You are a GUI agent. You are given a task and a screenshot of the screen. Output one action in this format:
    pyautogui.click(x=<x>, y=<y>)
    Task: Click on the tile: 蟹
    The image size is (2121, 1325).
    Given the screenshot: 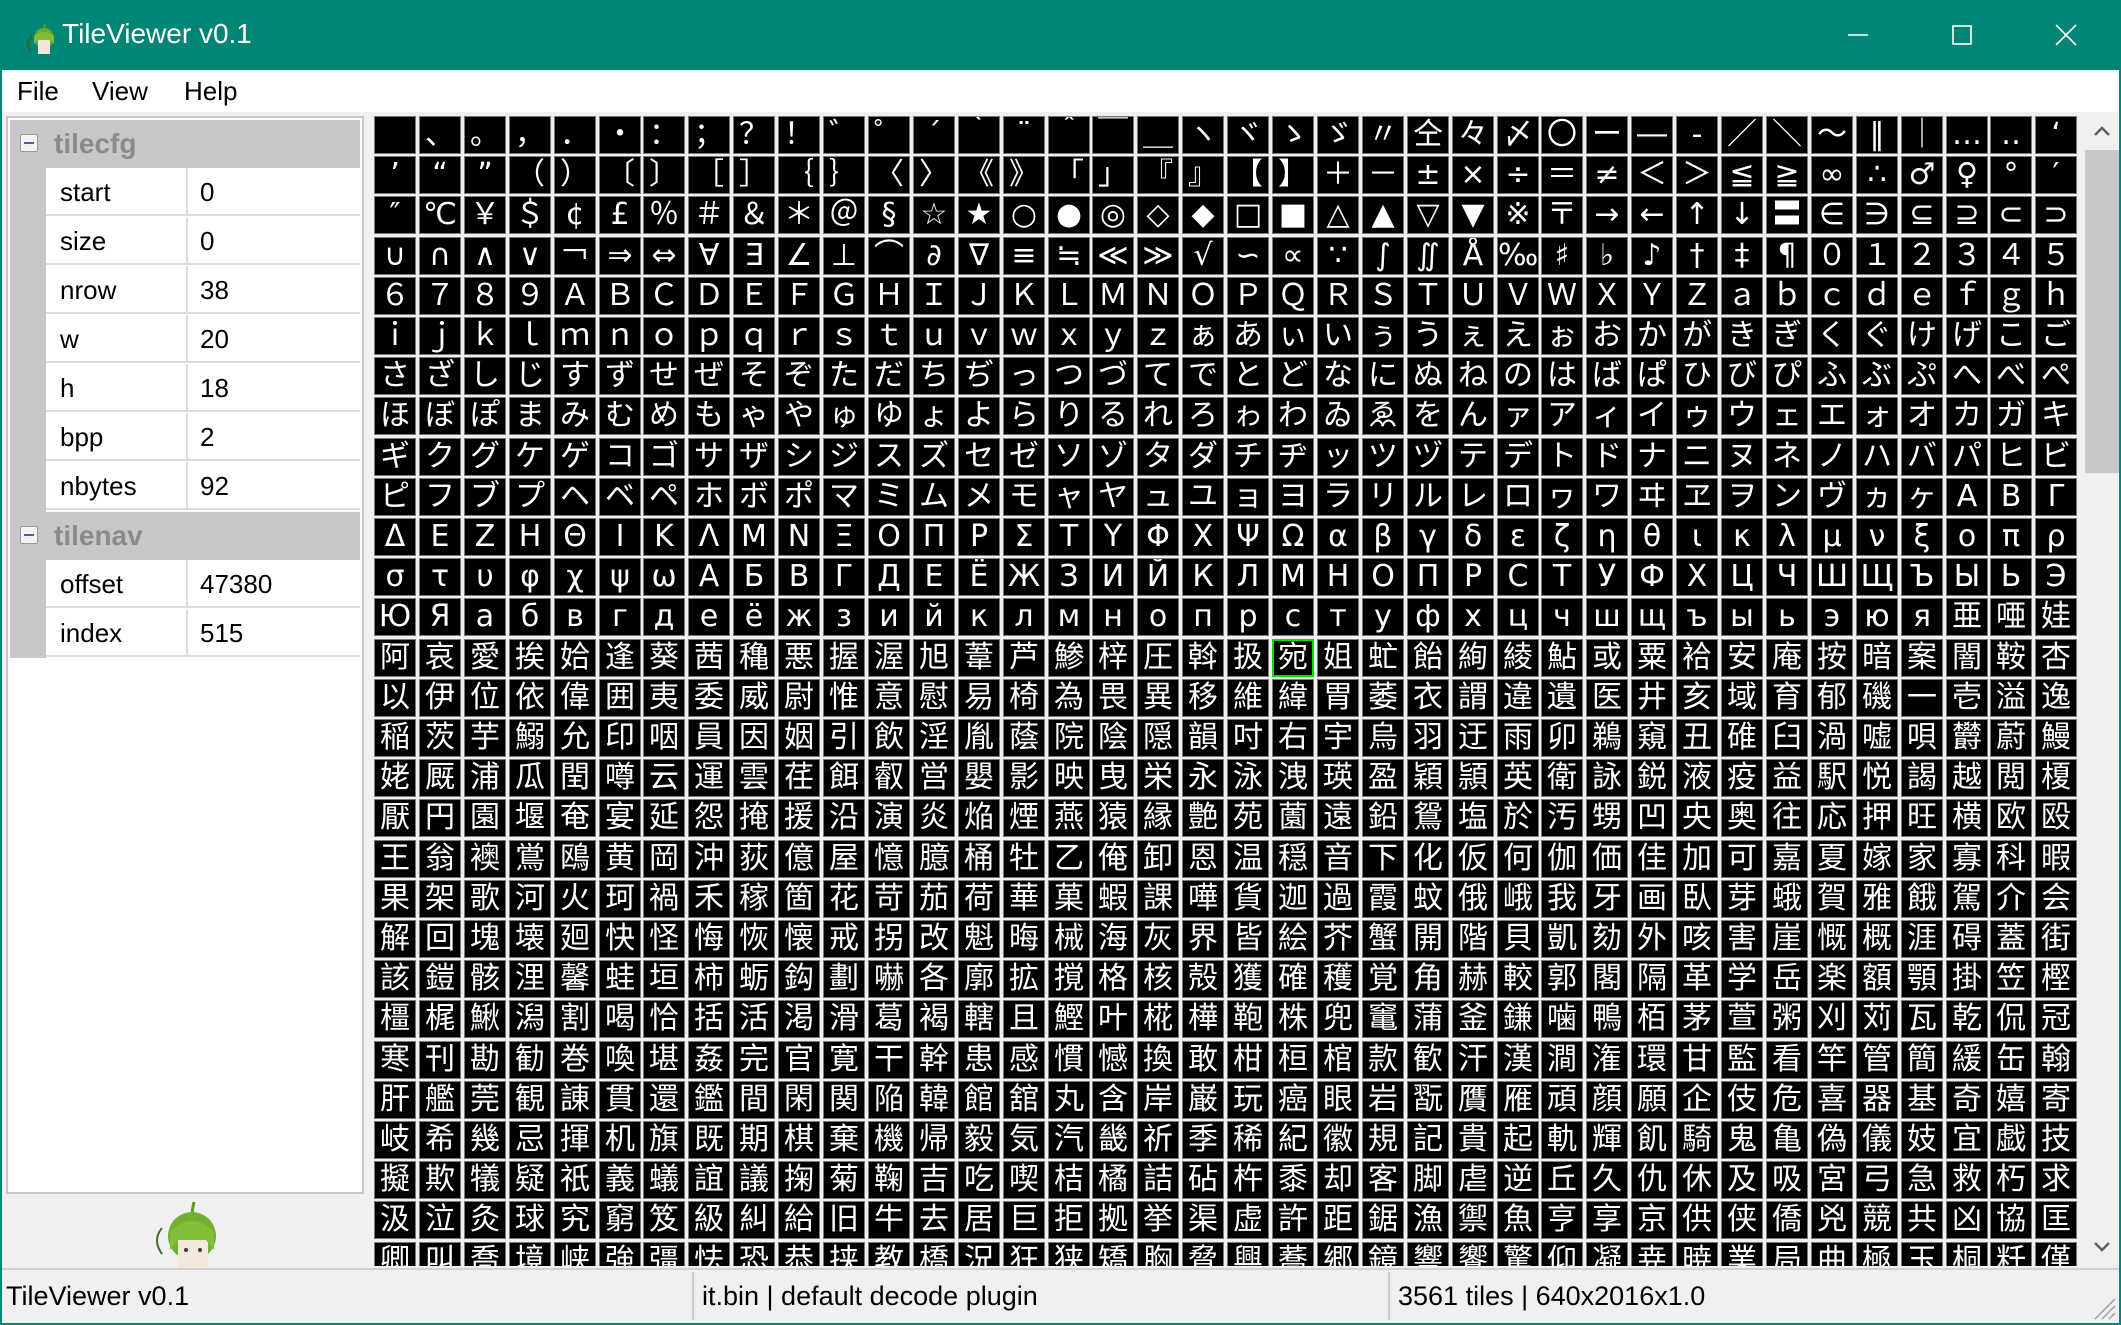 What is the action you would take?
    pyautogui.click(x=1383, y=939)
    